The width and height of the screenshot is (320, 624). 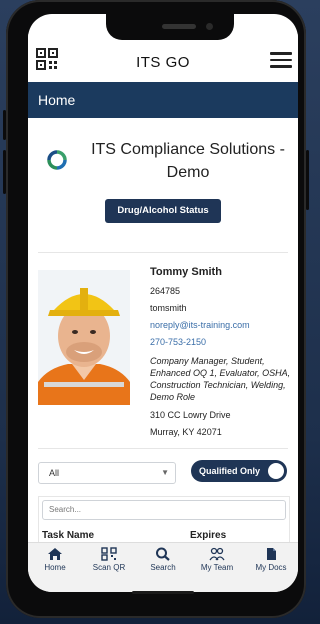 What do you see at coordinates (107, 473) in the screenshot?
I see `filter-select: All ▼` at bounding box center [107, 473].